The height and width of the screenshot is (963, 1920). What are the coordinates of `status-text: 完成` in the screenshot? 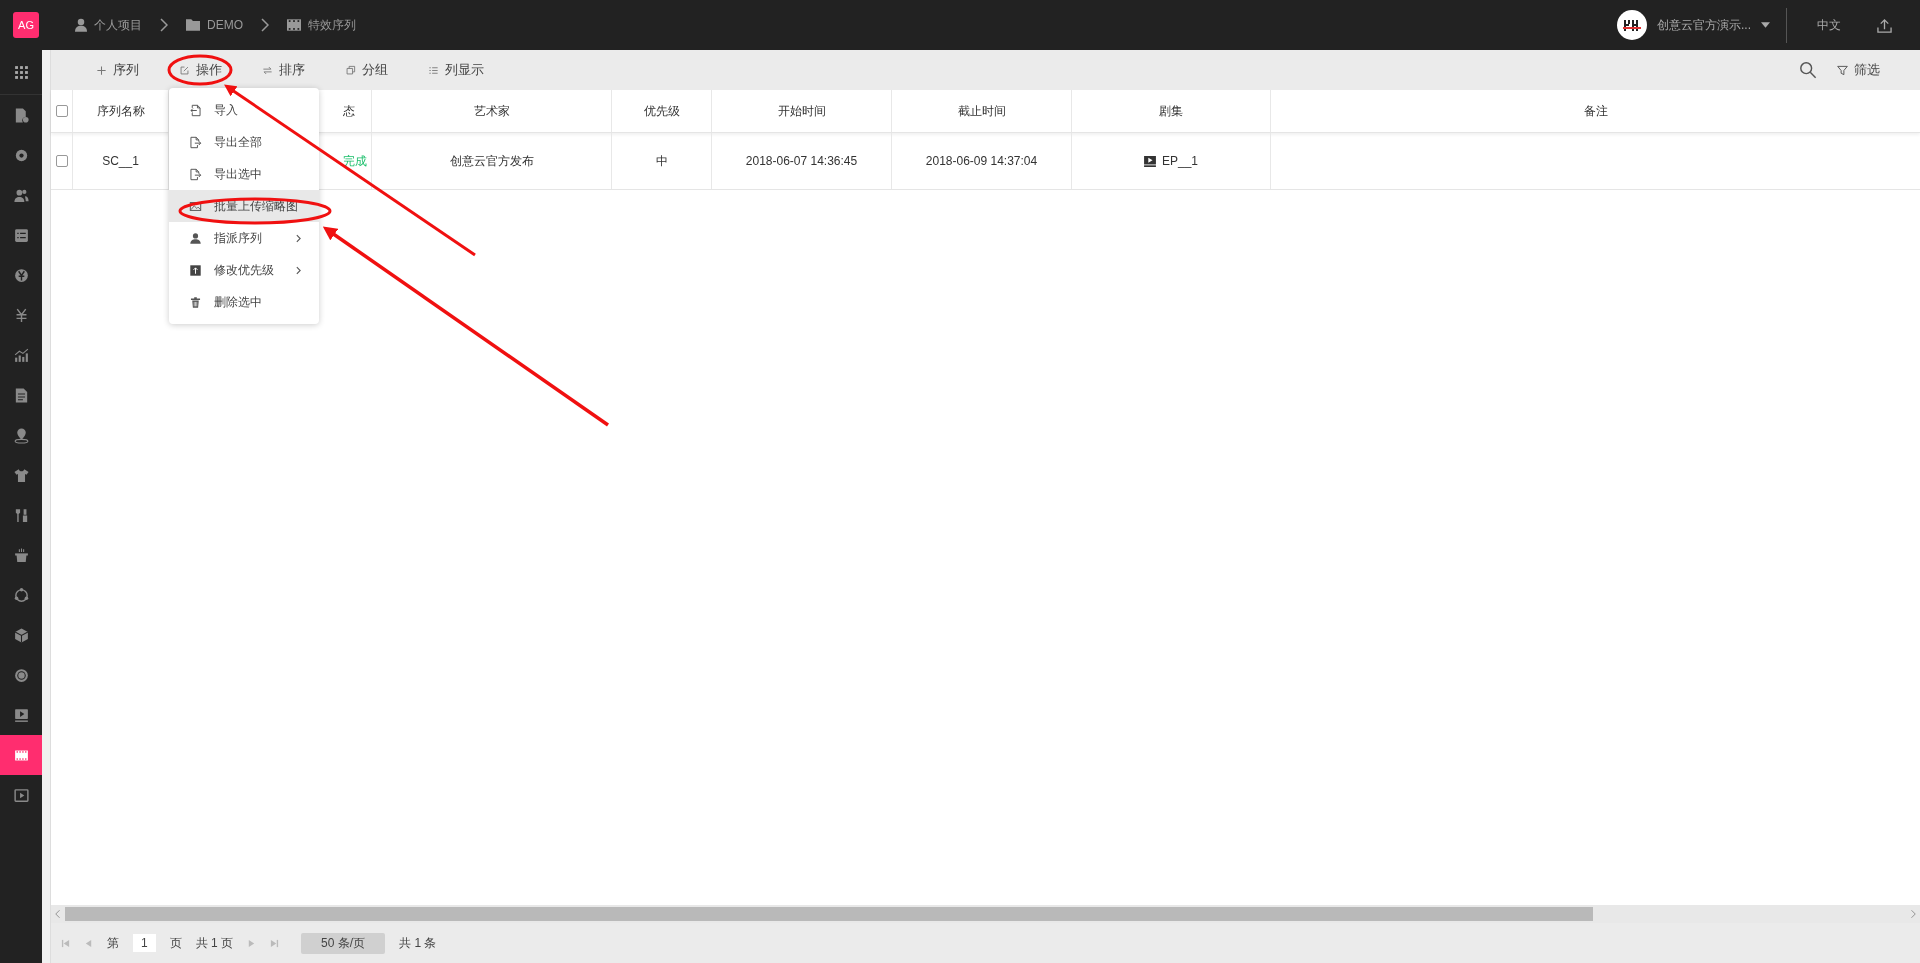 It's located at (355, 161).